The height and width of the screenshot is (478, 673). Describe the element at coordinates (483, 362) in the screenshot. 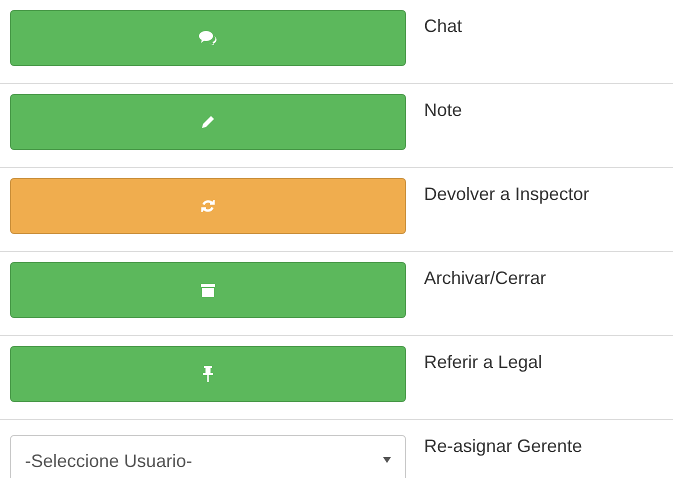

I see `action-label: Referir a Legal` at that location.